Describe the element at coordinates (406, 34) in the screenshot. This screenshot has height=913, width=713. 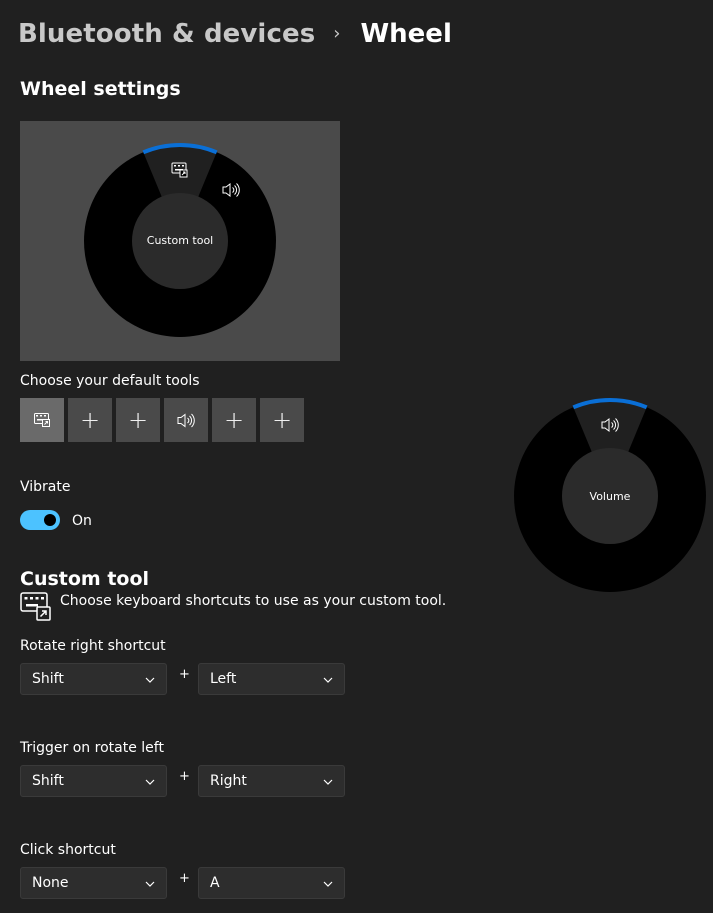
I see `page-title: Wheel` at that location.